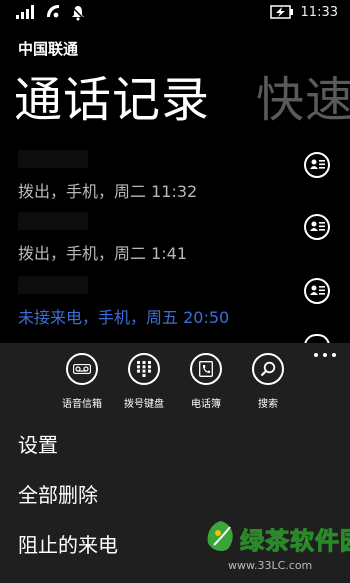 Image resolution: width=350 pixels, height=583 pixels. I want to click on menu-item-blocked-calls: 阻止的来电, so click(68, 543).